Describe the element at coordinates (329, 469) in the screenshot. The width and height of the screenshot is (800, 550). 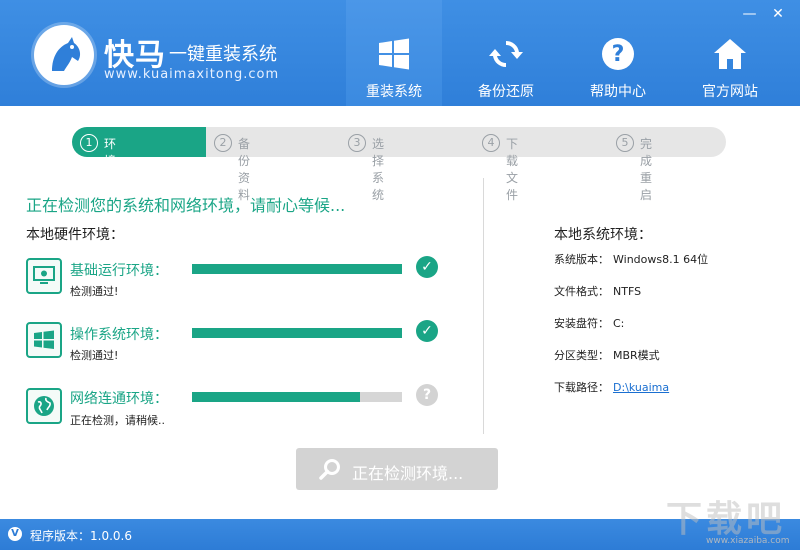
I see `search-icon` at that location.